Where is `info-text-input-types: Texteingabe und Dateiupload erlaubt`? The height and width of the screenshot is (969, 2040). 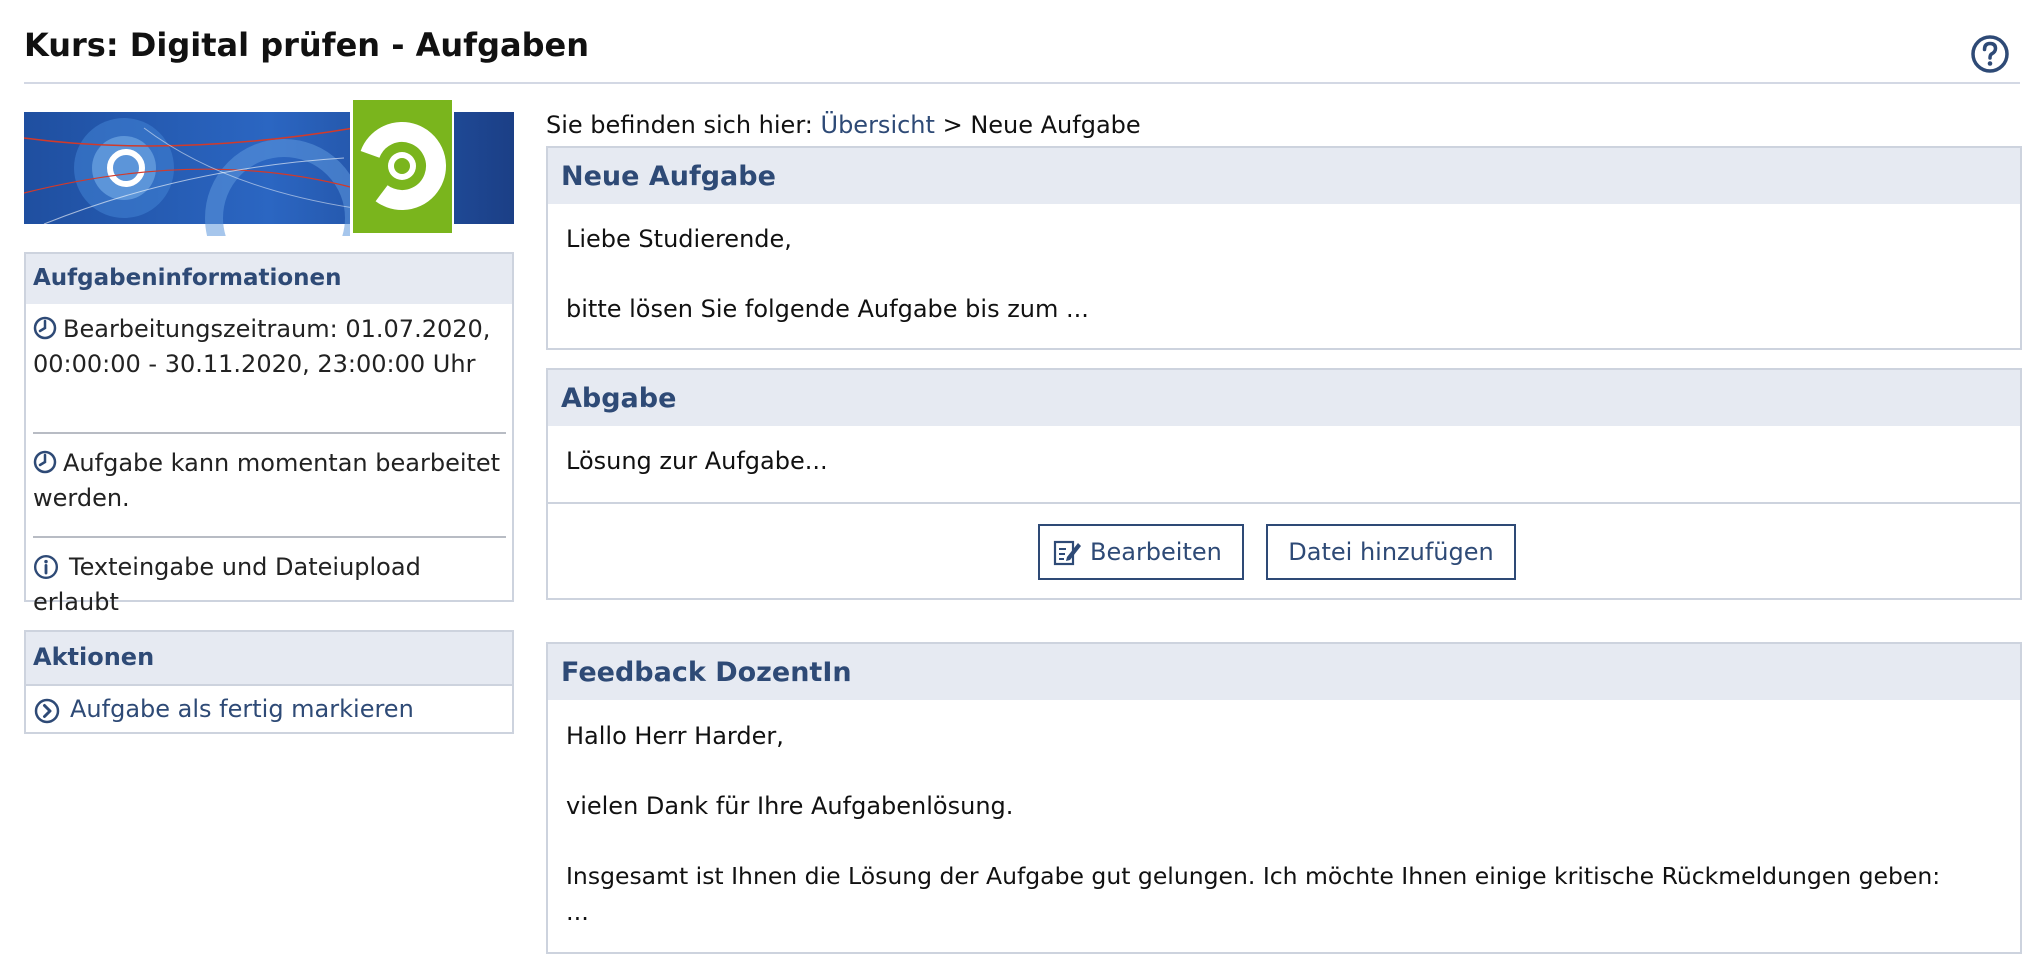 info-text-input-types: Texteingabe und Dateiupload erlaubt is located at coordinates (227, 584).